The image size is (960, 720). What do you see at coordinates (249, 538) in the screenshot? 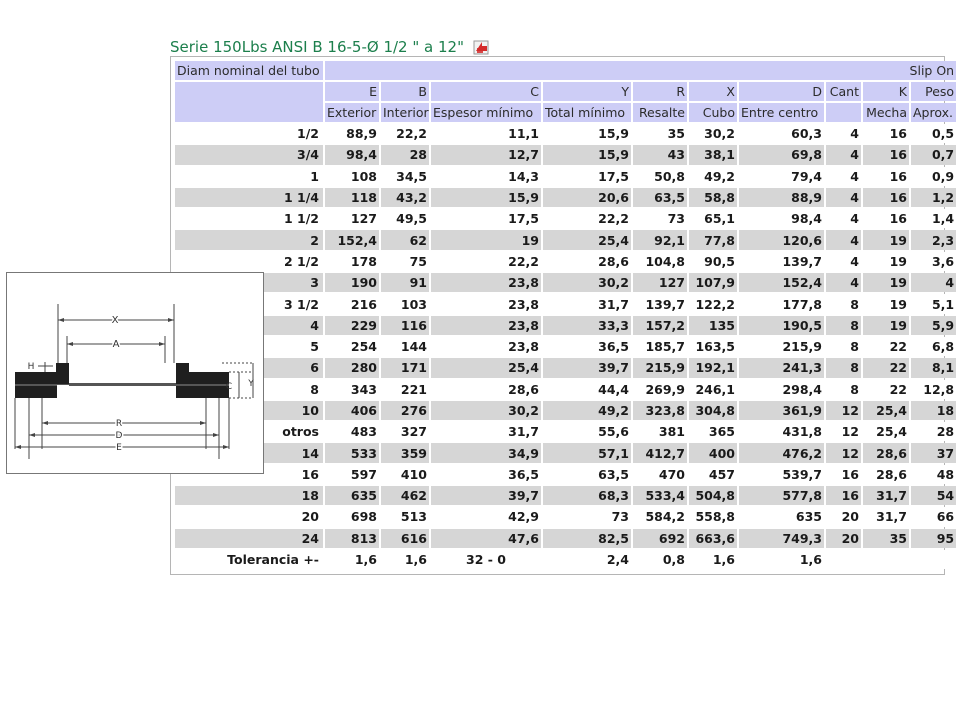
I see `cell-nominal-diameter: 24` at bounding box center [249, 538].